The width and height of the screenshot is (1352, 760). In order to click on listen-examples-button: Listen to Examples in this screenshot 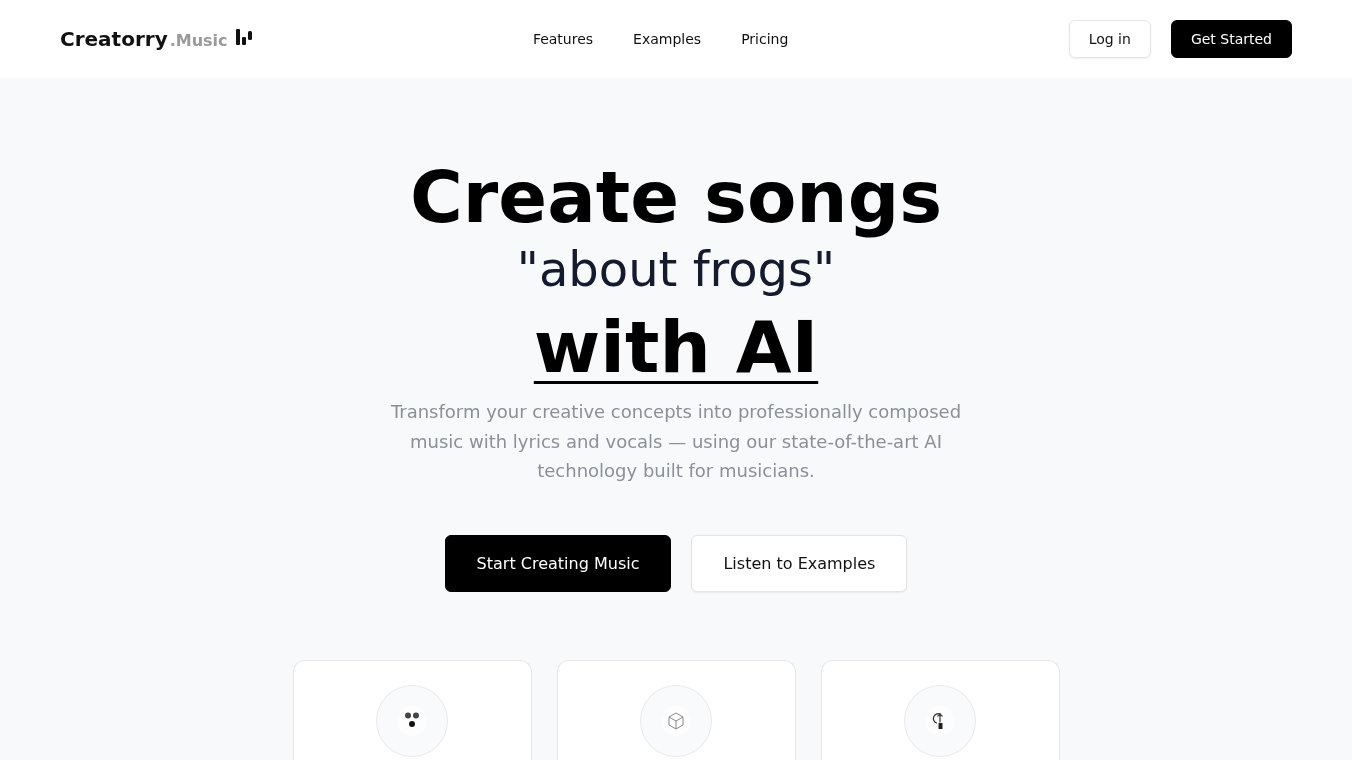, I will do `click(799, 563)`.